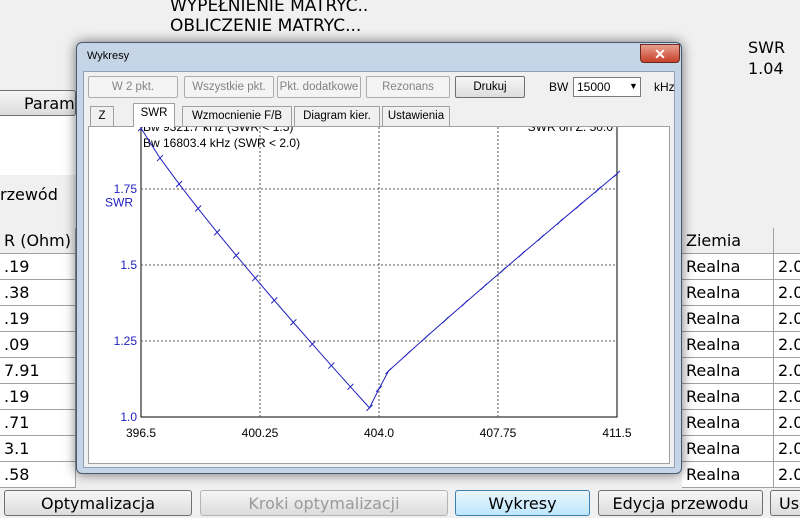 This screenshot has height=518, width=800. I want to click on x-tick-label: 404.0, so click(379, 433).